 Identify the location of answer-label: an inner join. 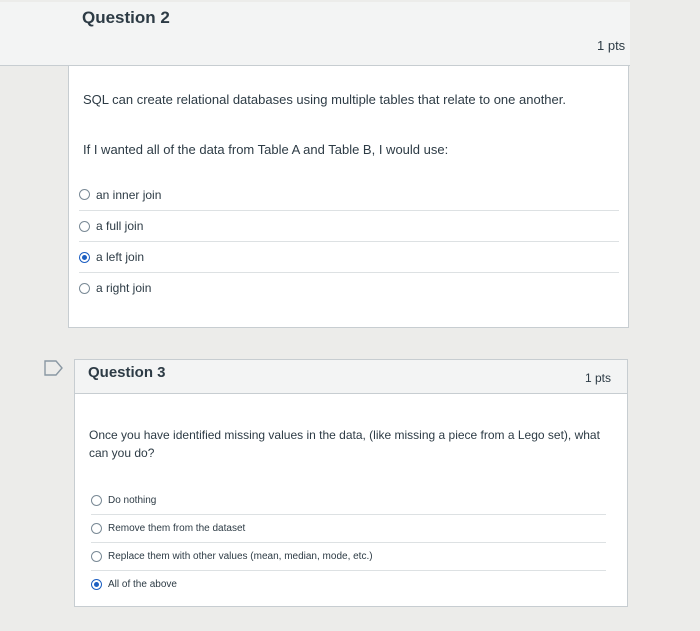
(129, 194).